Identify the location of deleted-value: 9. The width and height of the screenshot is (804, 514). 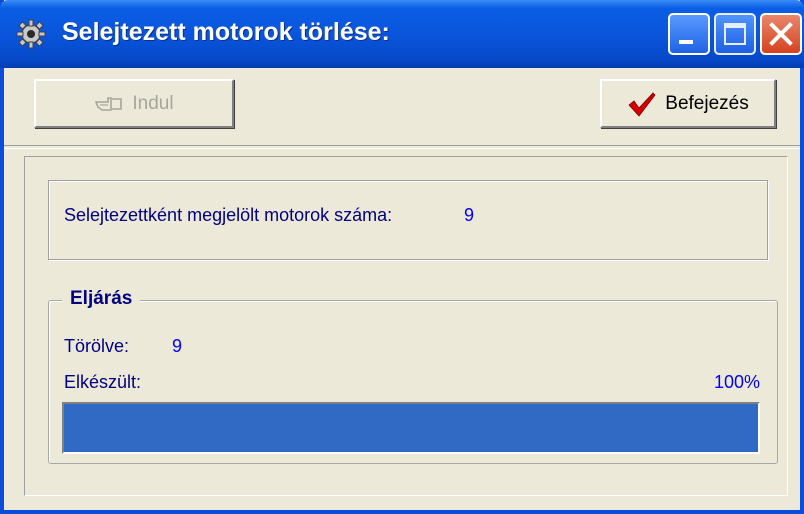
(177, 346).